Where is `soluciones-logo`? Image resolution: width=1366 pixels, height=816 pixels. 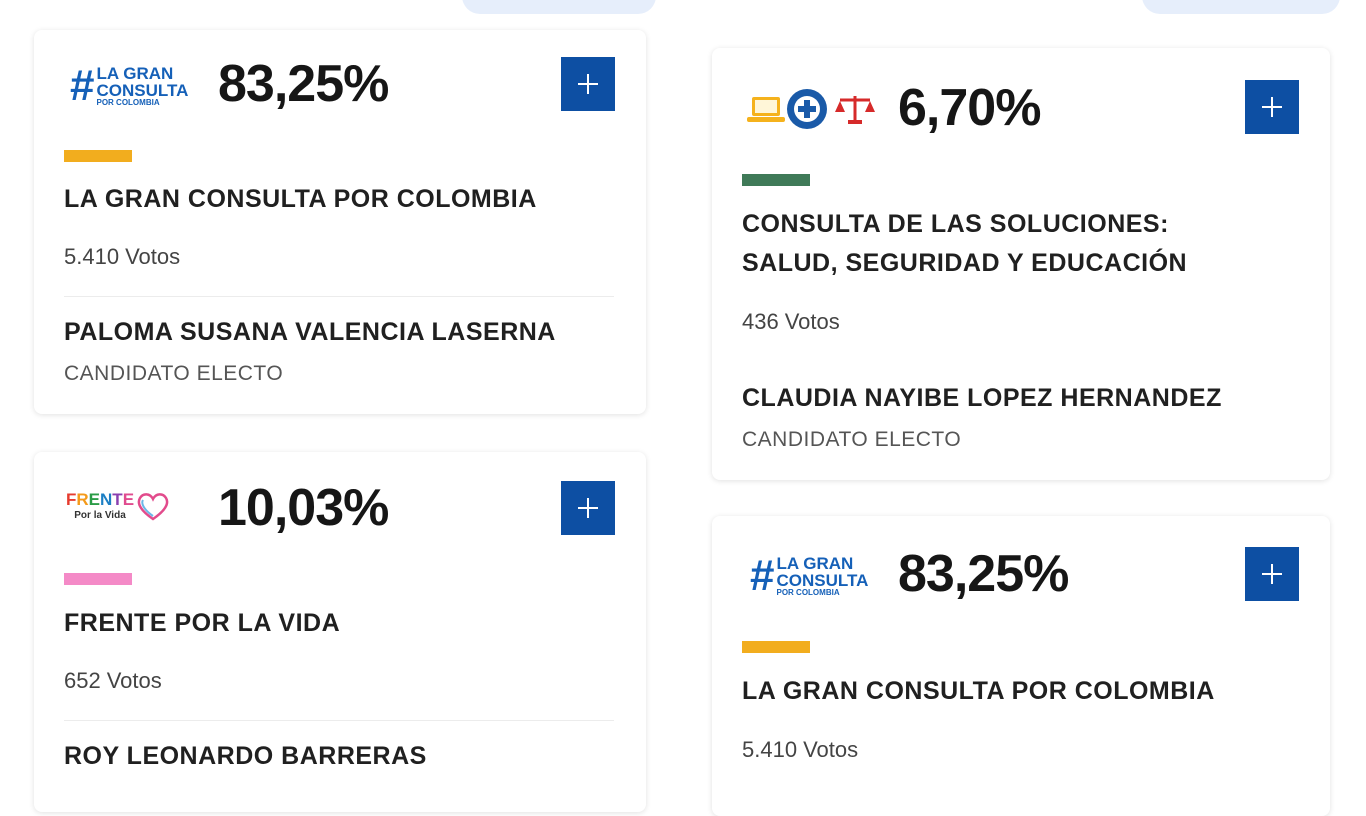 soluciones-logo is located at coordinates (812, 109).